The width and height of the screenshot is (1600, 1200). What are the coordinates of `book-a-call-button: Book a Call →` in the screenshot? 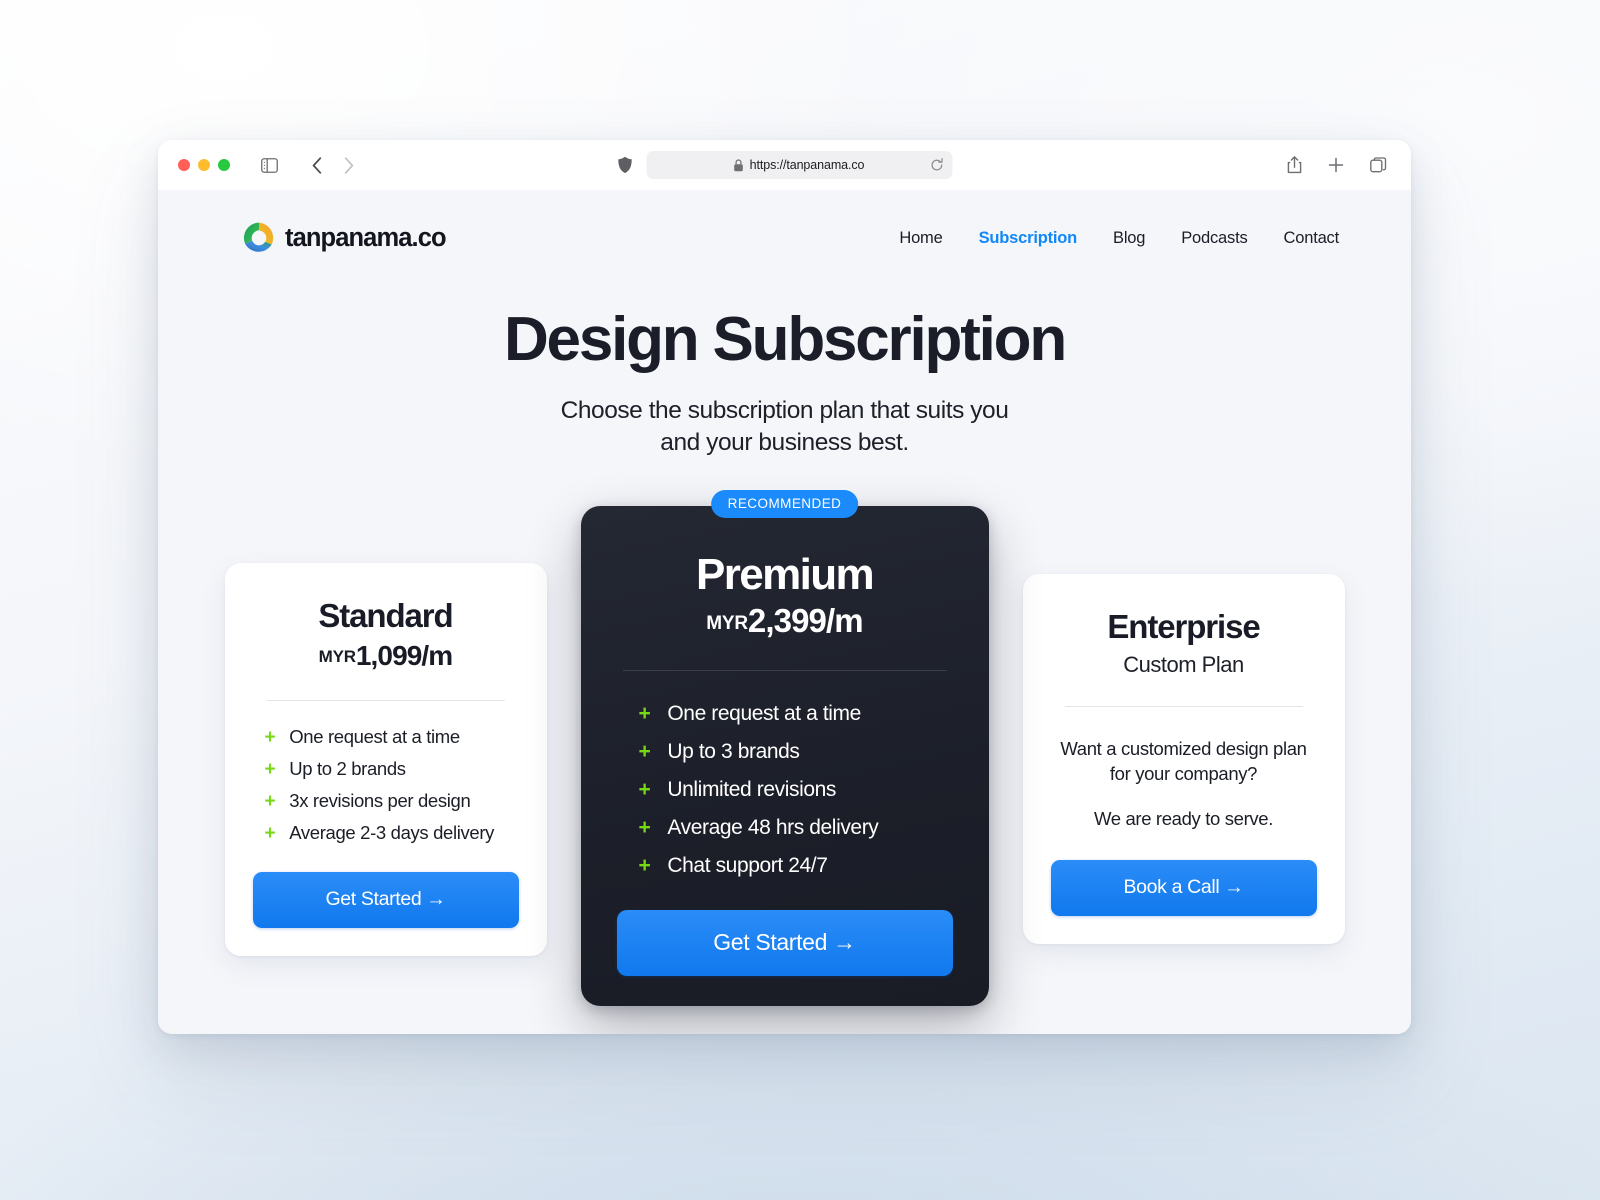 It's located at (1183, 888).